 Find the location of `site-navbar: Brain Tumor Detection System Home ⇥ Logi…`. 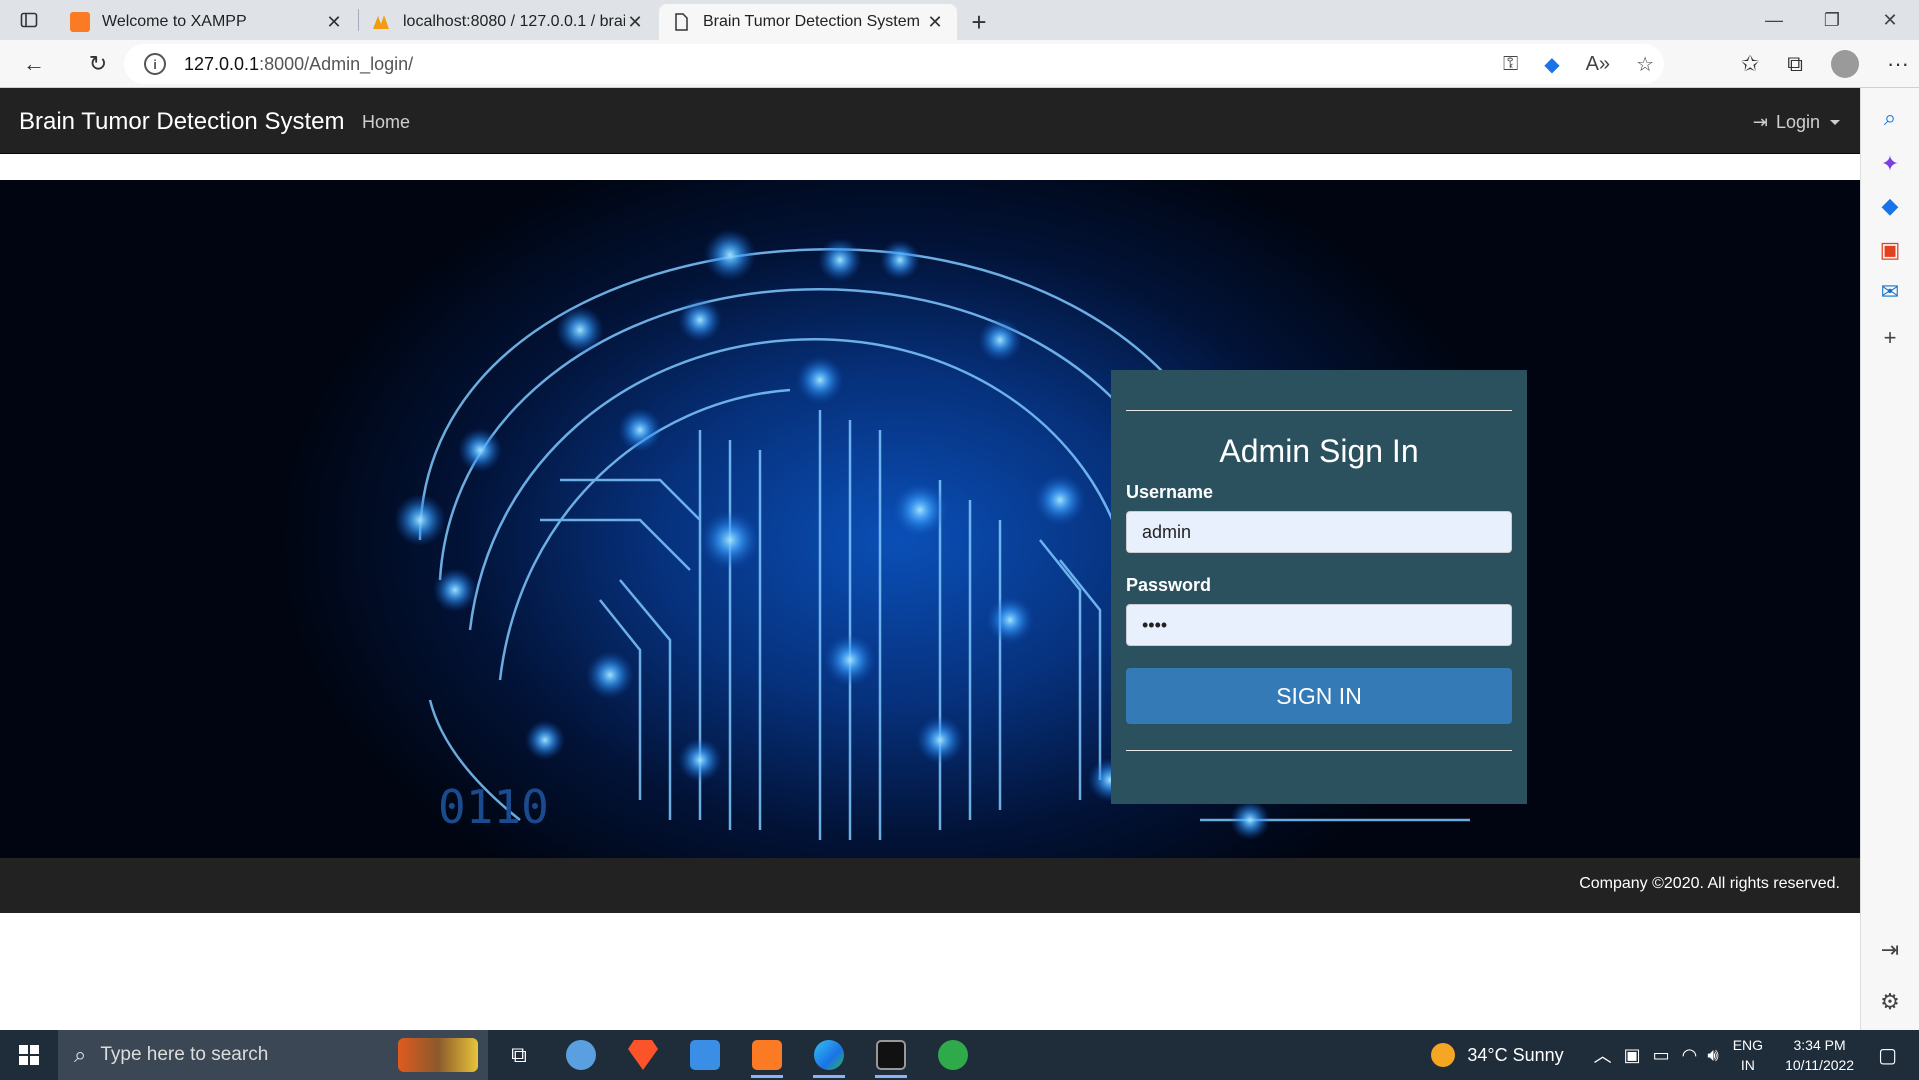

site-navbar: Brain Tumor Detection System Home ⇥ Logi… is located at coordinates (930, 121).